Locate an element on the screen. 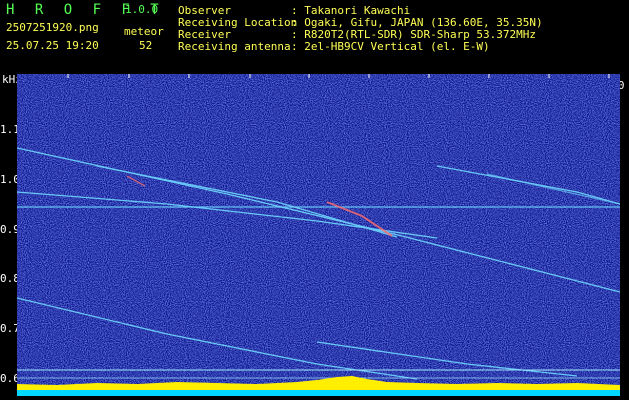 The height and width of the screenshot is (400, 629). amplitude-base is located at coordinates (318, 393).